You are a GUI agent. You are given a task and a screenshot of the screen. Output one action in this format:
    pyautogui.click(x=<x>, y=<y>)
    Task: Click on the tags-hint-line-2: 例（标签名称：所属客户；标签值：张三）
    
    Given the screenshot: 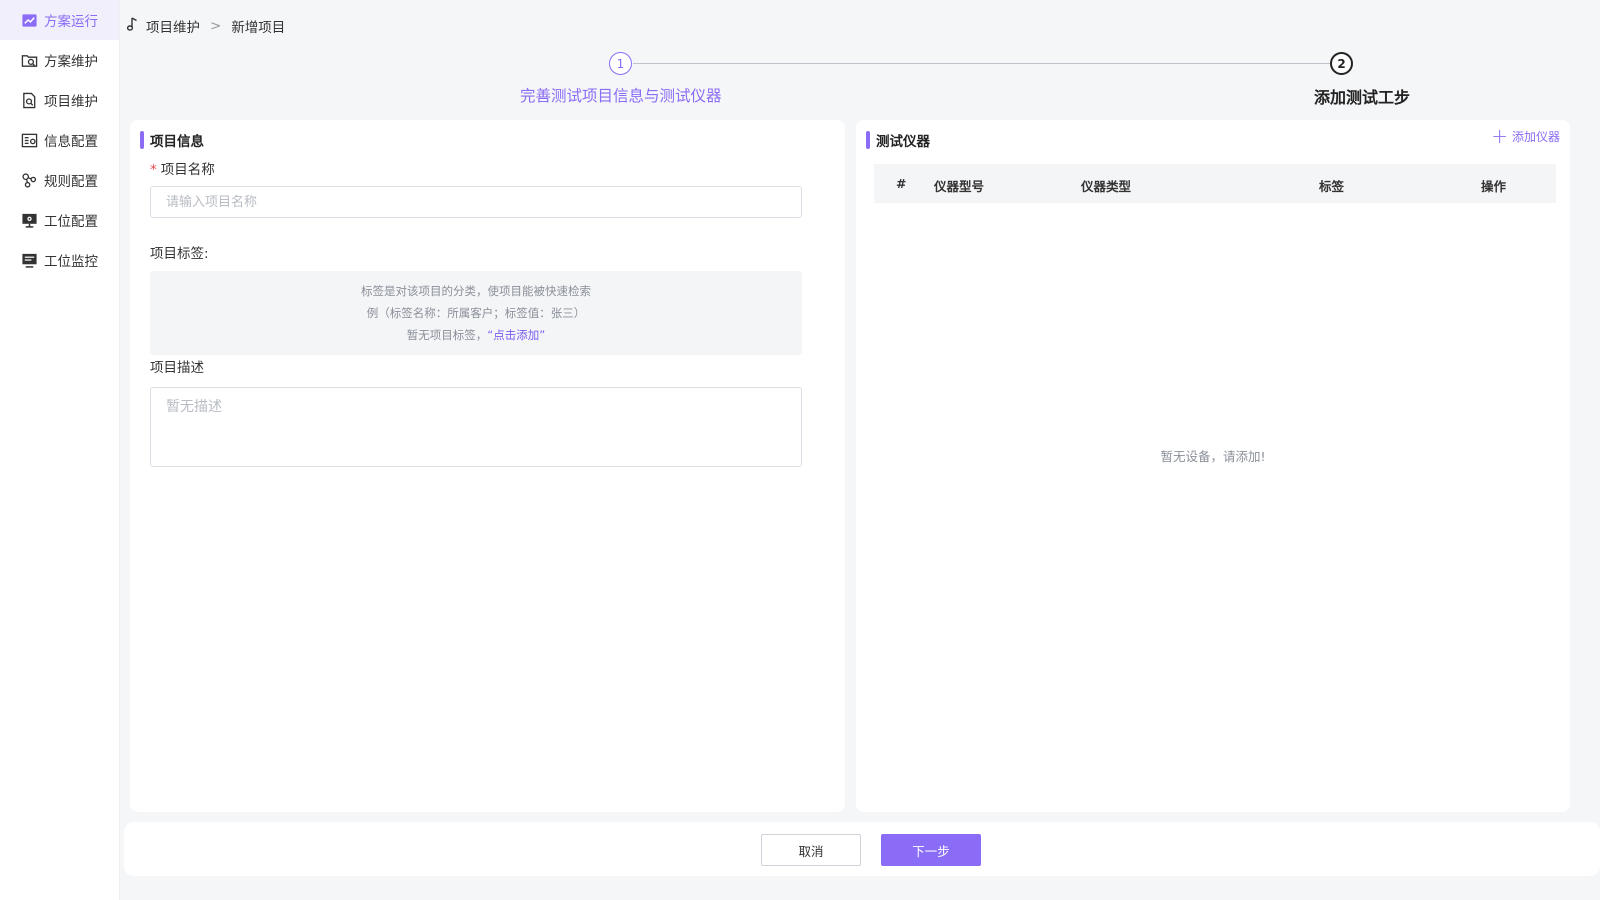 What is the action you would take?
    pyautogui.click(x=476, y=313)
    